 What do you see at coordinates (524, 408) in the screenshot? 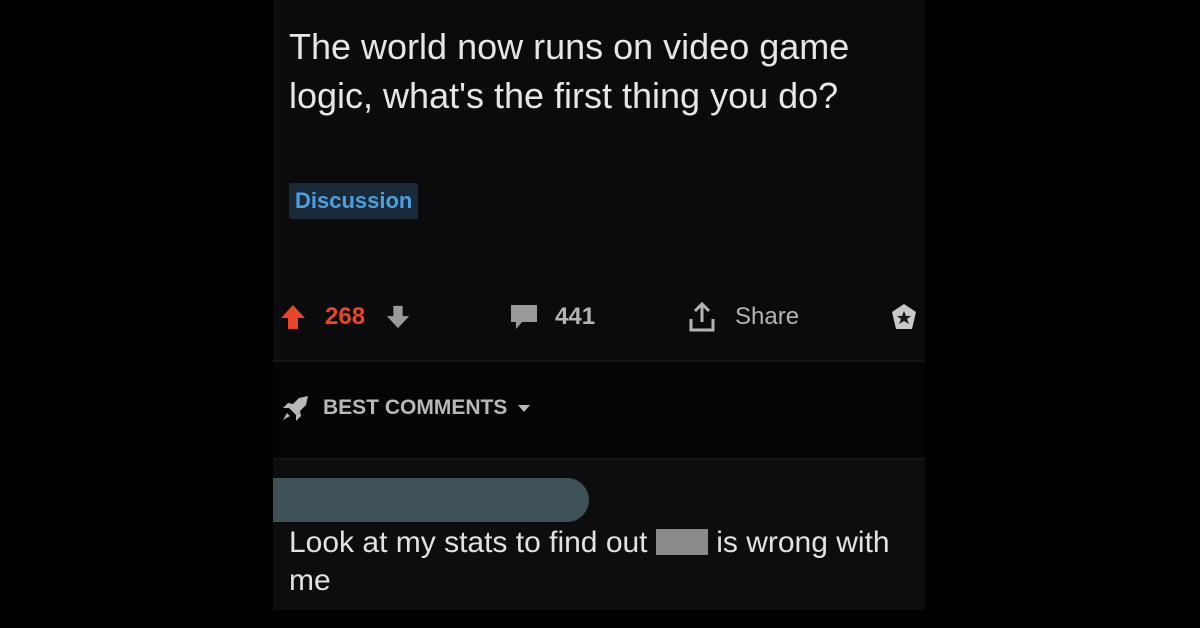
I see `chevron-down-icon` at bounding box center [524, 408].